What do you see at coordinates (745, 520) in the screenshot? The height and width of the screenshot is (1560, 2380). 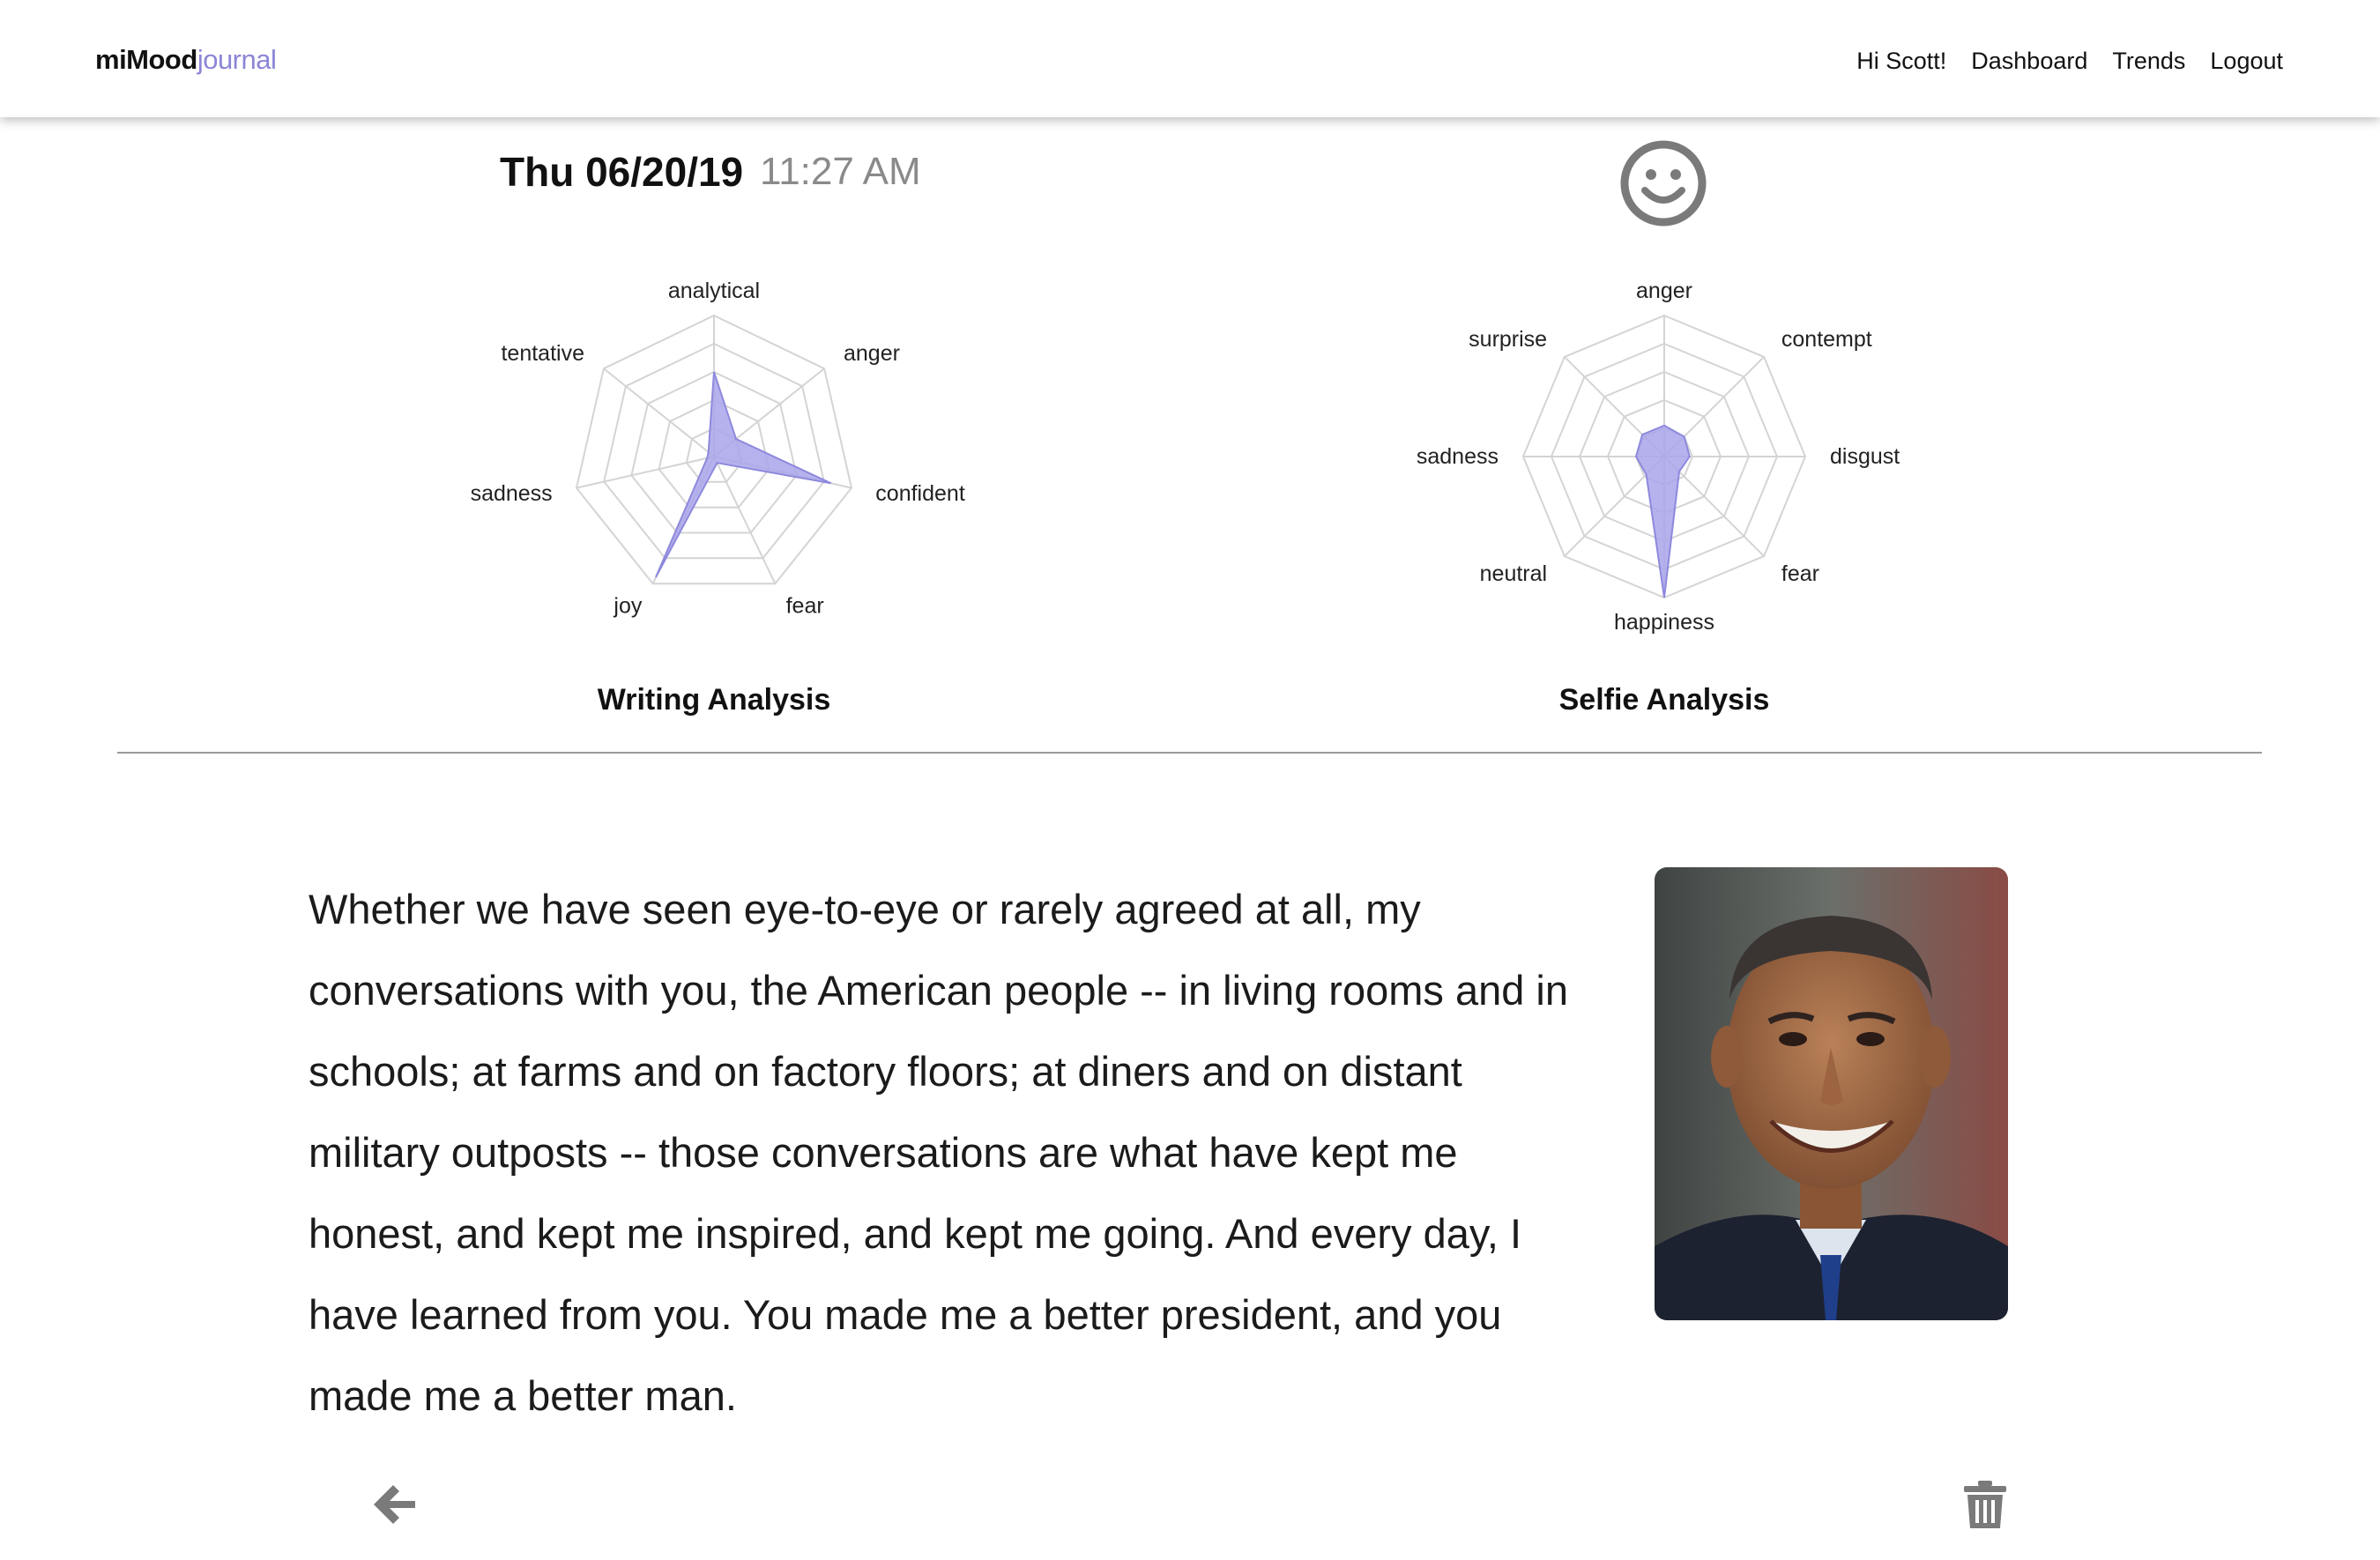 I see `radar-axis-line` at bounding box center [745, 520].